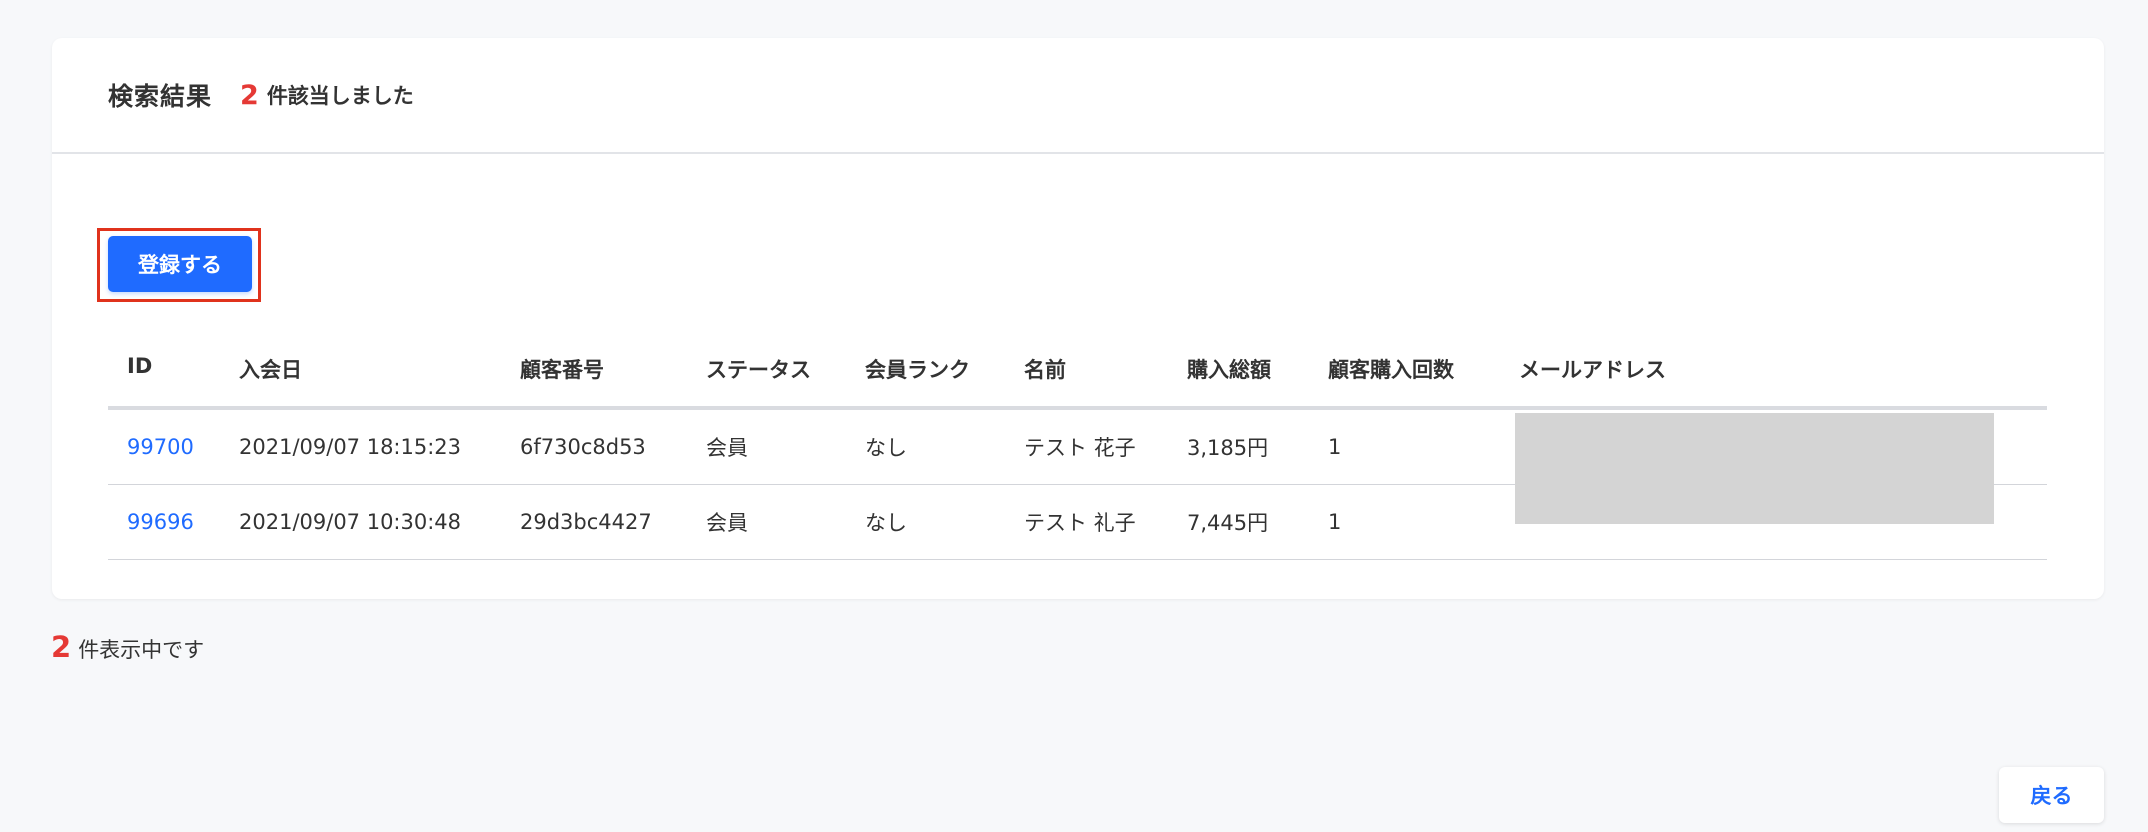 This screenshot has width=2148, height=832. I want to click on column-header-id: ID, so click(164, 382).